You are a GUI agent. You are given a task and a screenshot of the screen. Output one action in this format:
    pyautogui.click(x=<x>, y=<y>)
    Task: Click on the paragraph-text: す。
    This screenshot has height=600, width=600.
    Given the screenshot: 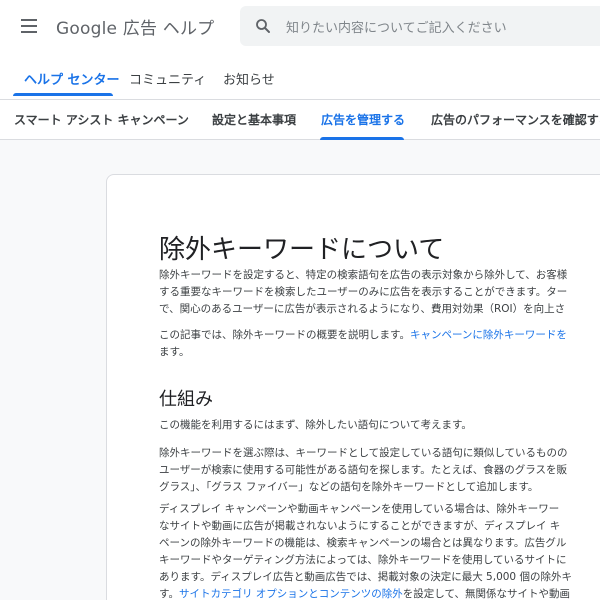 What is the action you would take?
    pyautogui.click(x=169, y=594)
    